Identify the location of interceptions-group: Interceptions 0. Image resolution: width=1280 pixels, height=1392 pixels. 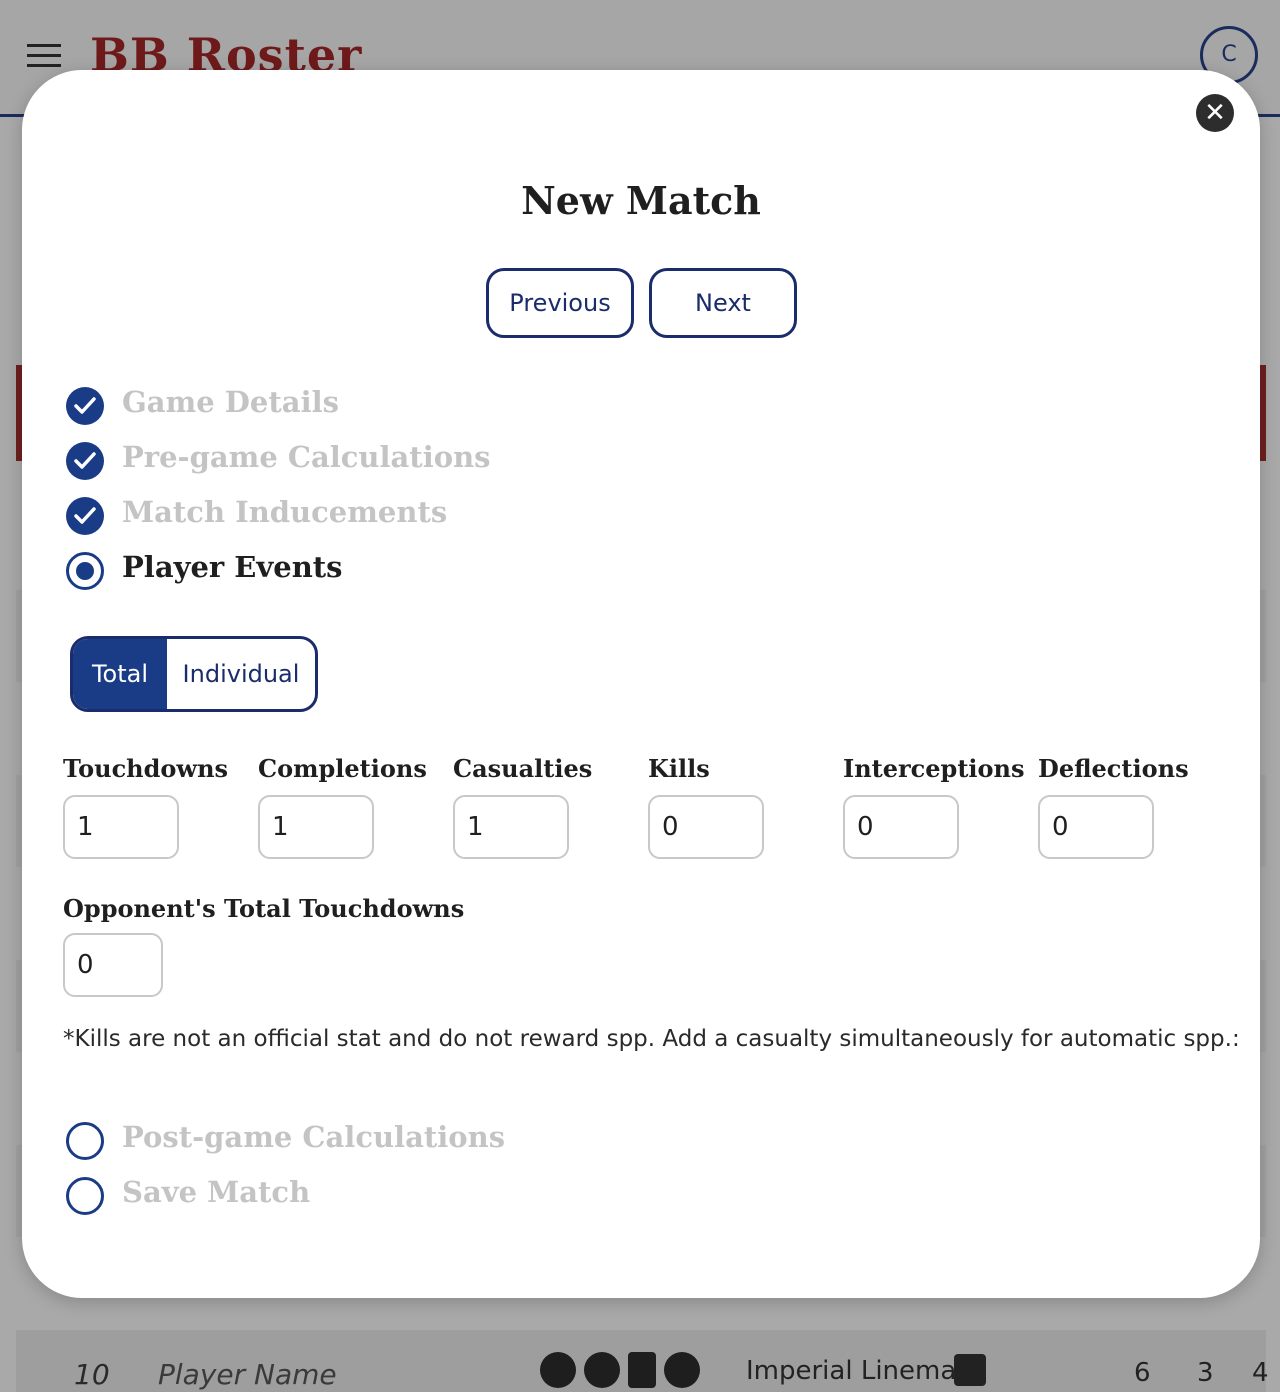
(934, 806).